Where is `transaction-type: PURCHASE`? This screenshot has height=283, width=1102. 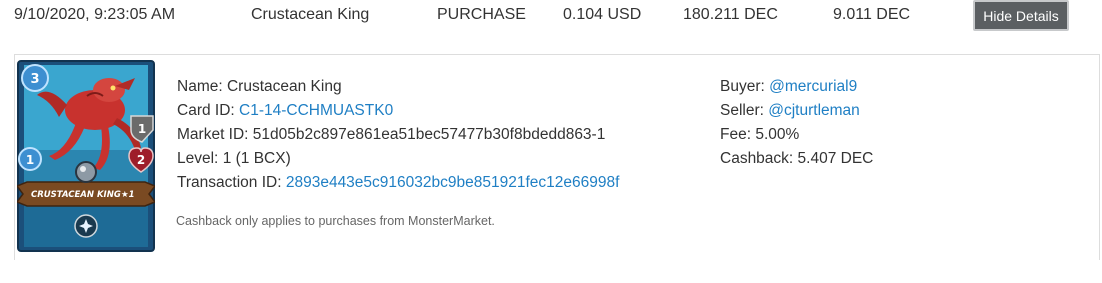 transaction-type: PURCHASE is located at coordinates (481, 14).